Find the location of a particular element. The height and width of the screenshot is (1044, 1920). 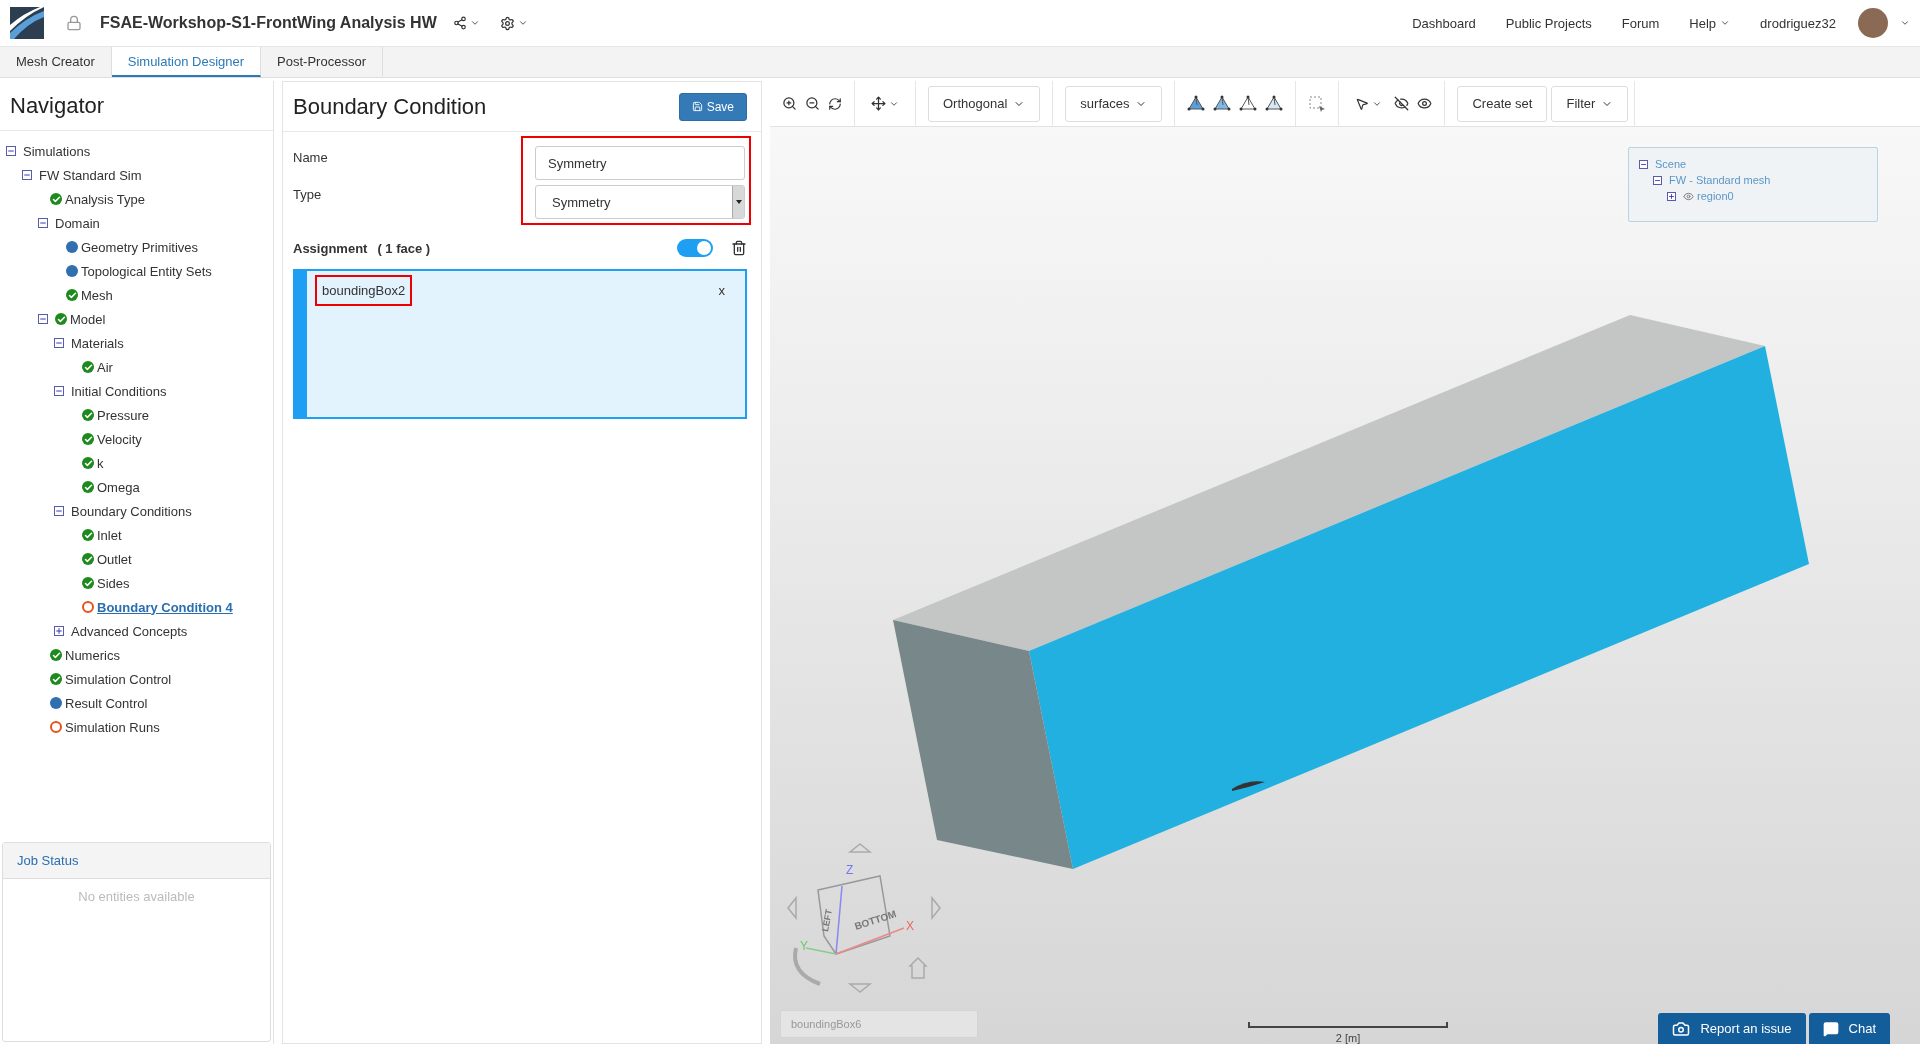

tree-item: Geometry Primitives is located at coordinates (140, 247).